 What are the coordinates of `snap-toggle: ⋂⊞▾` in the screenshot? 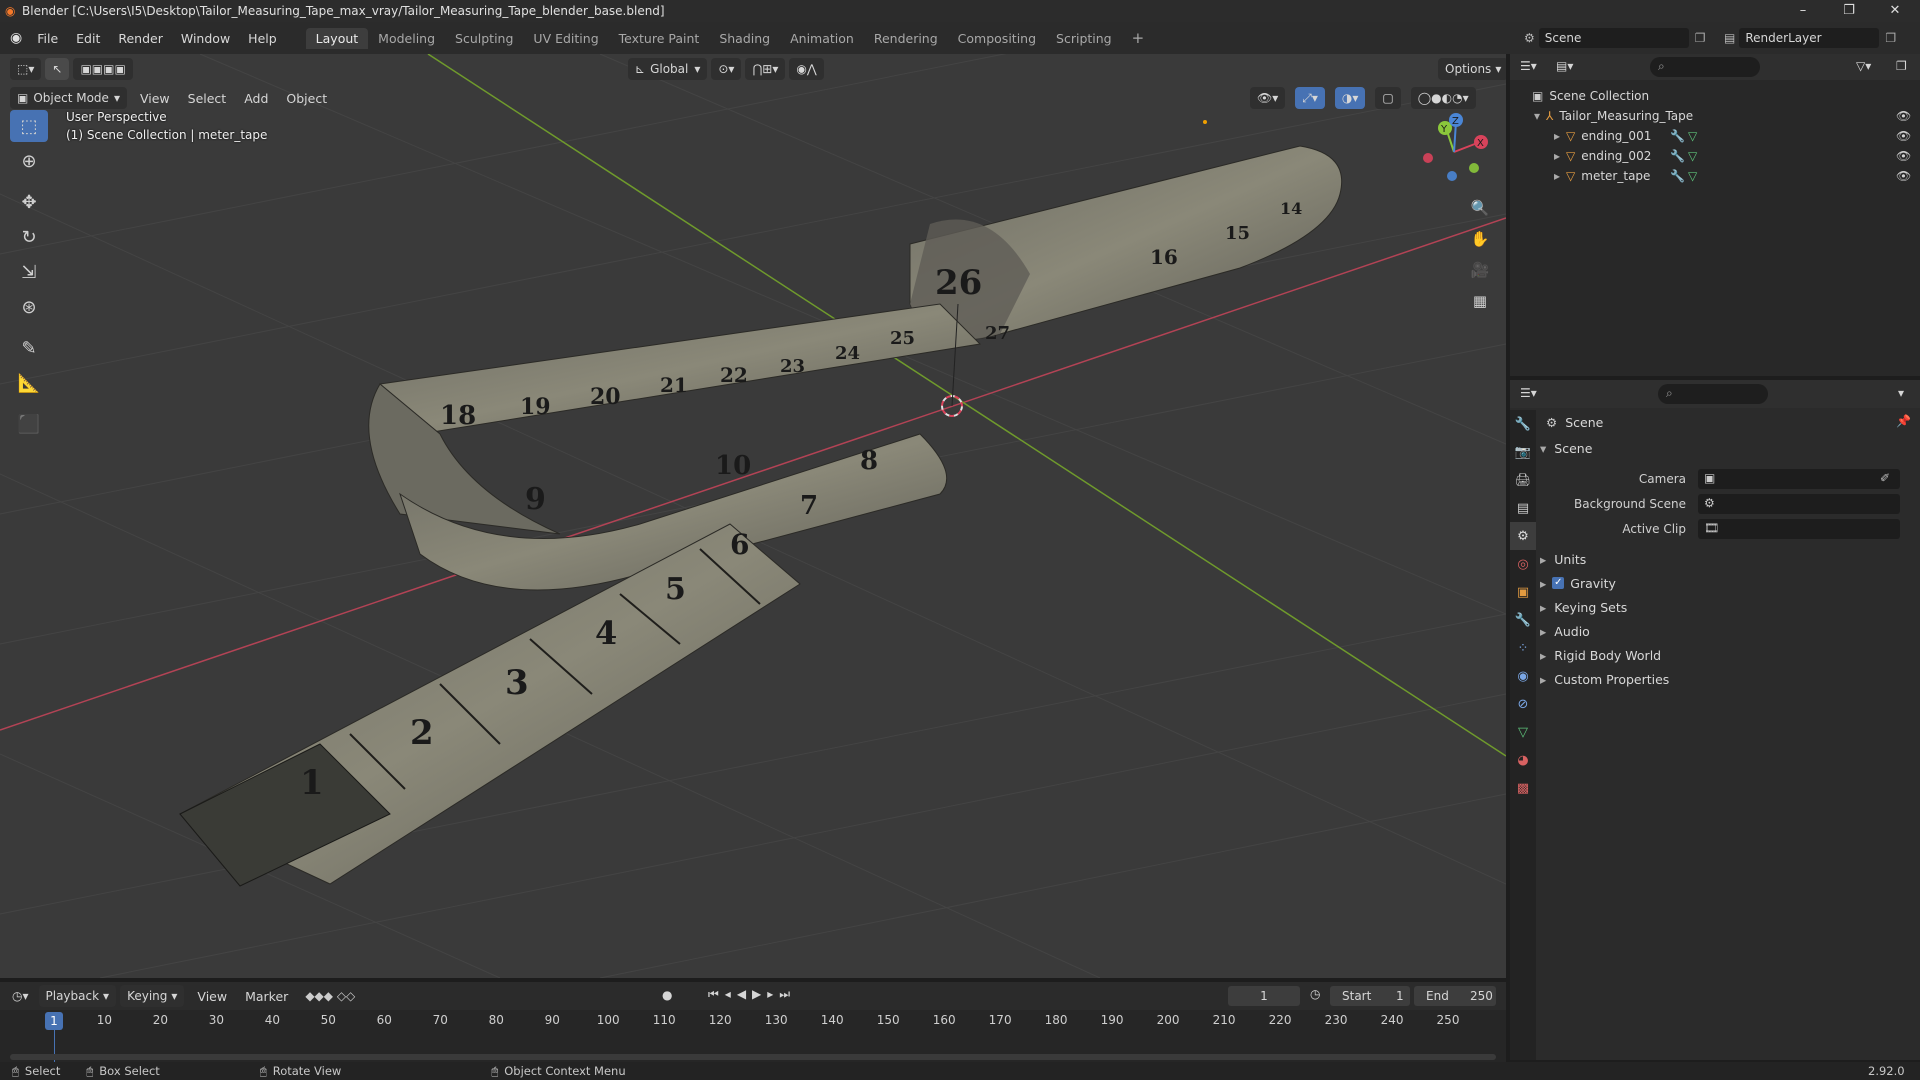 It's located at (765, 69).